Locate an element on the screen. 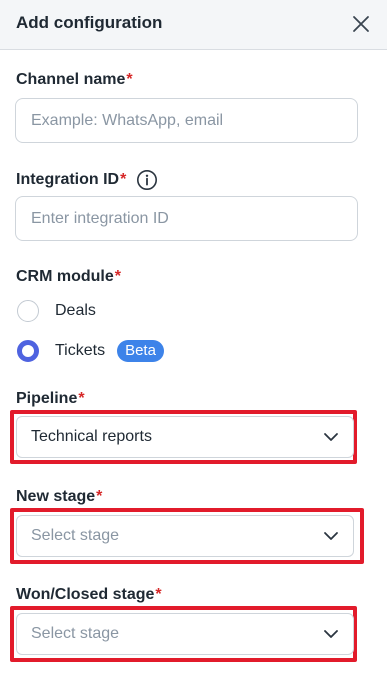  radio-button-deals is located at coordinates (28, 311).